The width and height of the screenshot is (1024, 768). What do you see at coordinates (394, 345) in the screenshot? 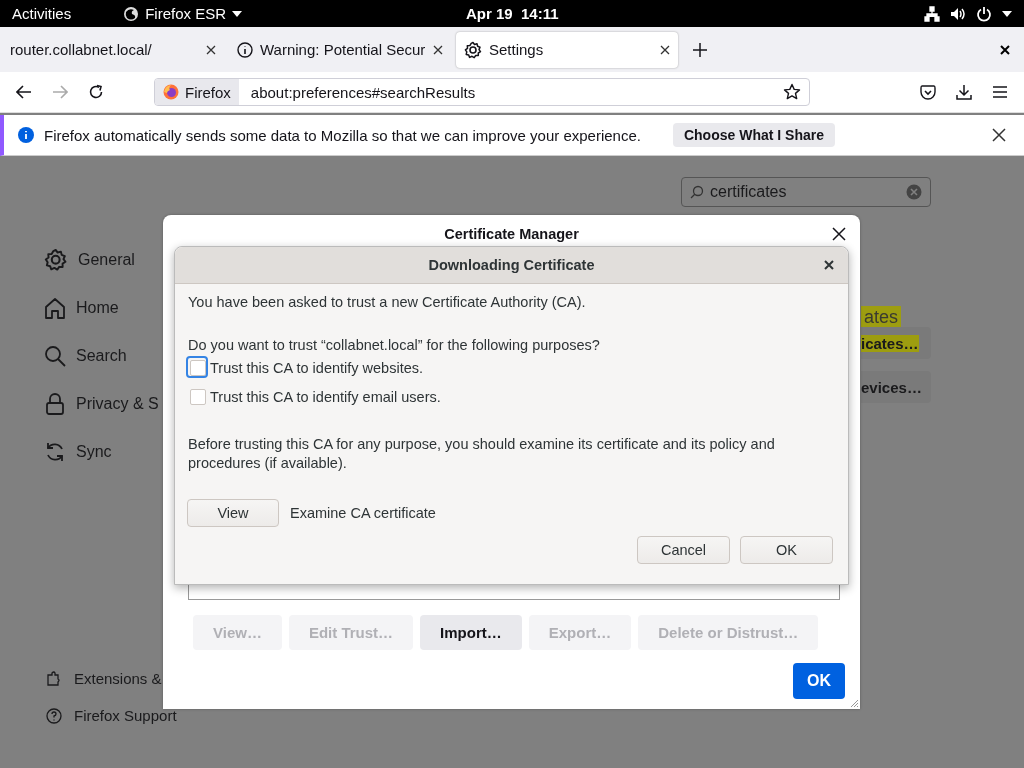
I see `question-text: Do you want to trust “collabnet.local” for the following purposes?` at bounding box center [394, 345].